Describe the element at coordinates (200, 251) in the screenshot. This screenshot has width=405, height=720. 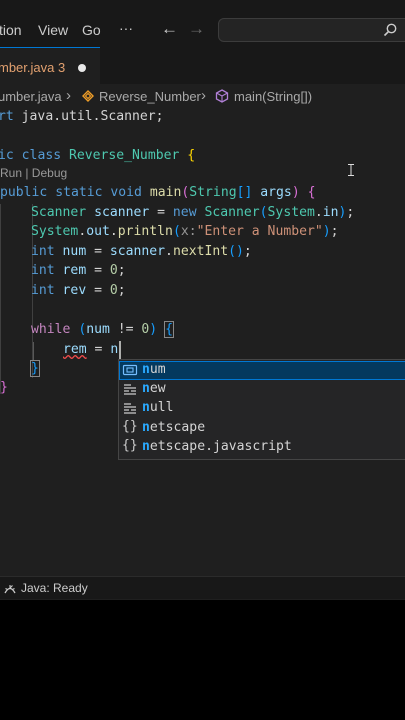
I see `method-nextint: nextInt` at that location.